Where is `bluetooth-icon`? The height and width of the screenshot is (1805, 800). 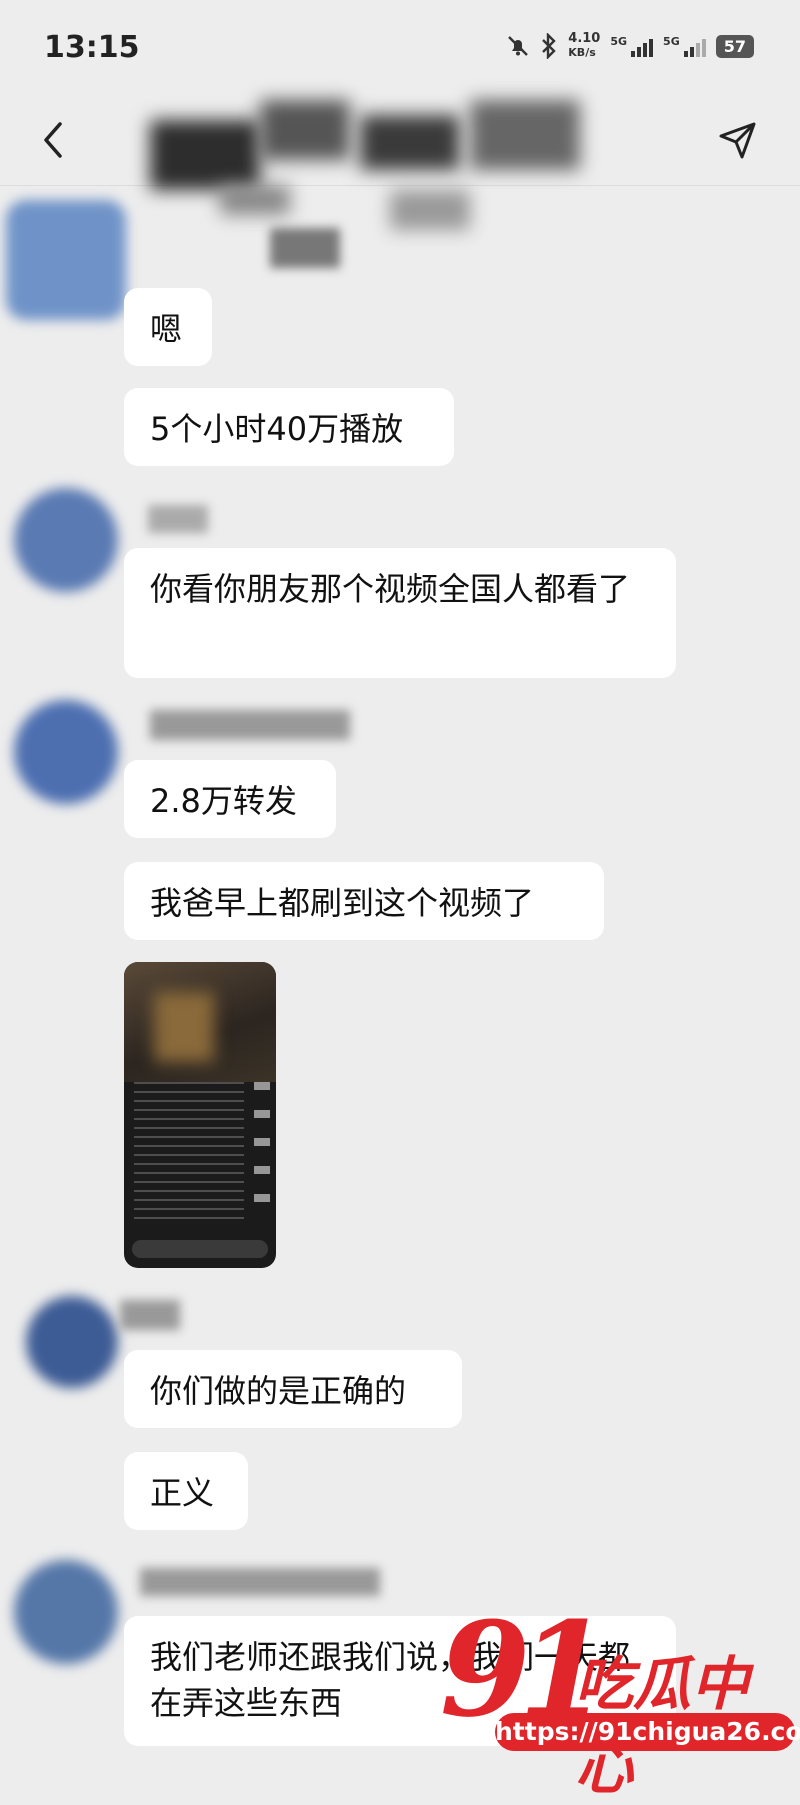 bluetooth-icon is located at coordinates (549, 46).